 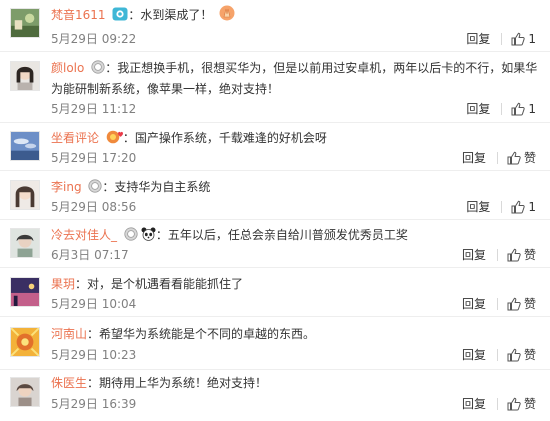 I want to click on comment-text-line: 李ing ：支持华为自主系统, so click(x=294, y=187).